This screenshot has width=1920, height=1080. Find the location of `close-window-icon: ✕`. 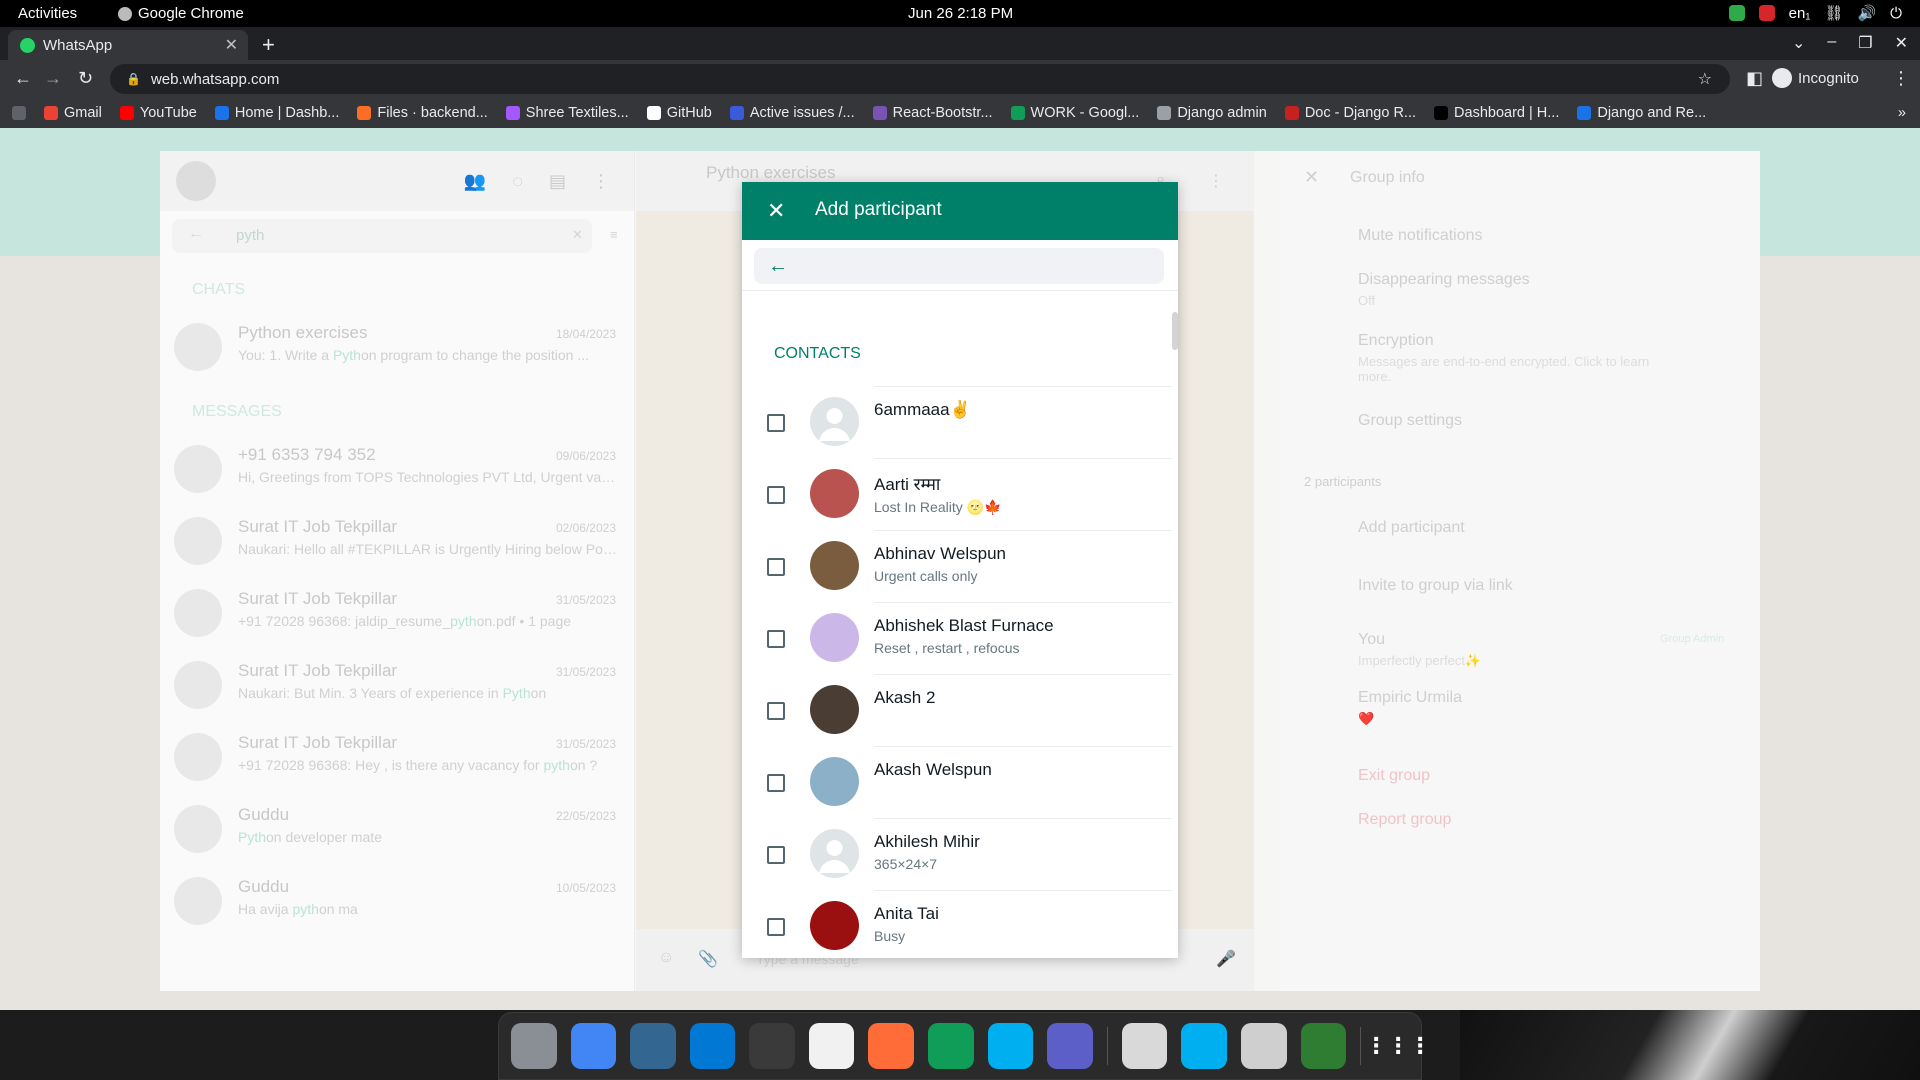

close-window-icon: ✕ is located at coordinates (1901, 43).